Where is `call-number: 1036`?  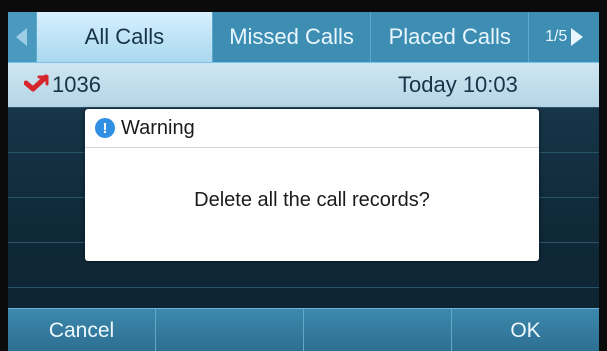 call-number: 1036 is located at coordinates (76, 84).